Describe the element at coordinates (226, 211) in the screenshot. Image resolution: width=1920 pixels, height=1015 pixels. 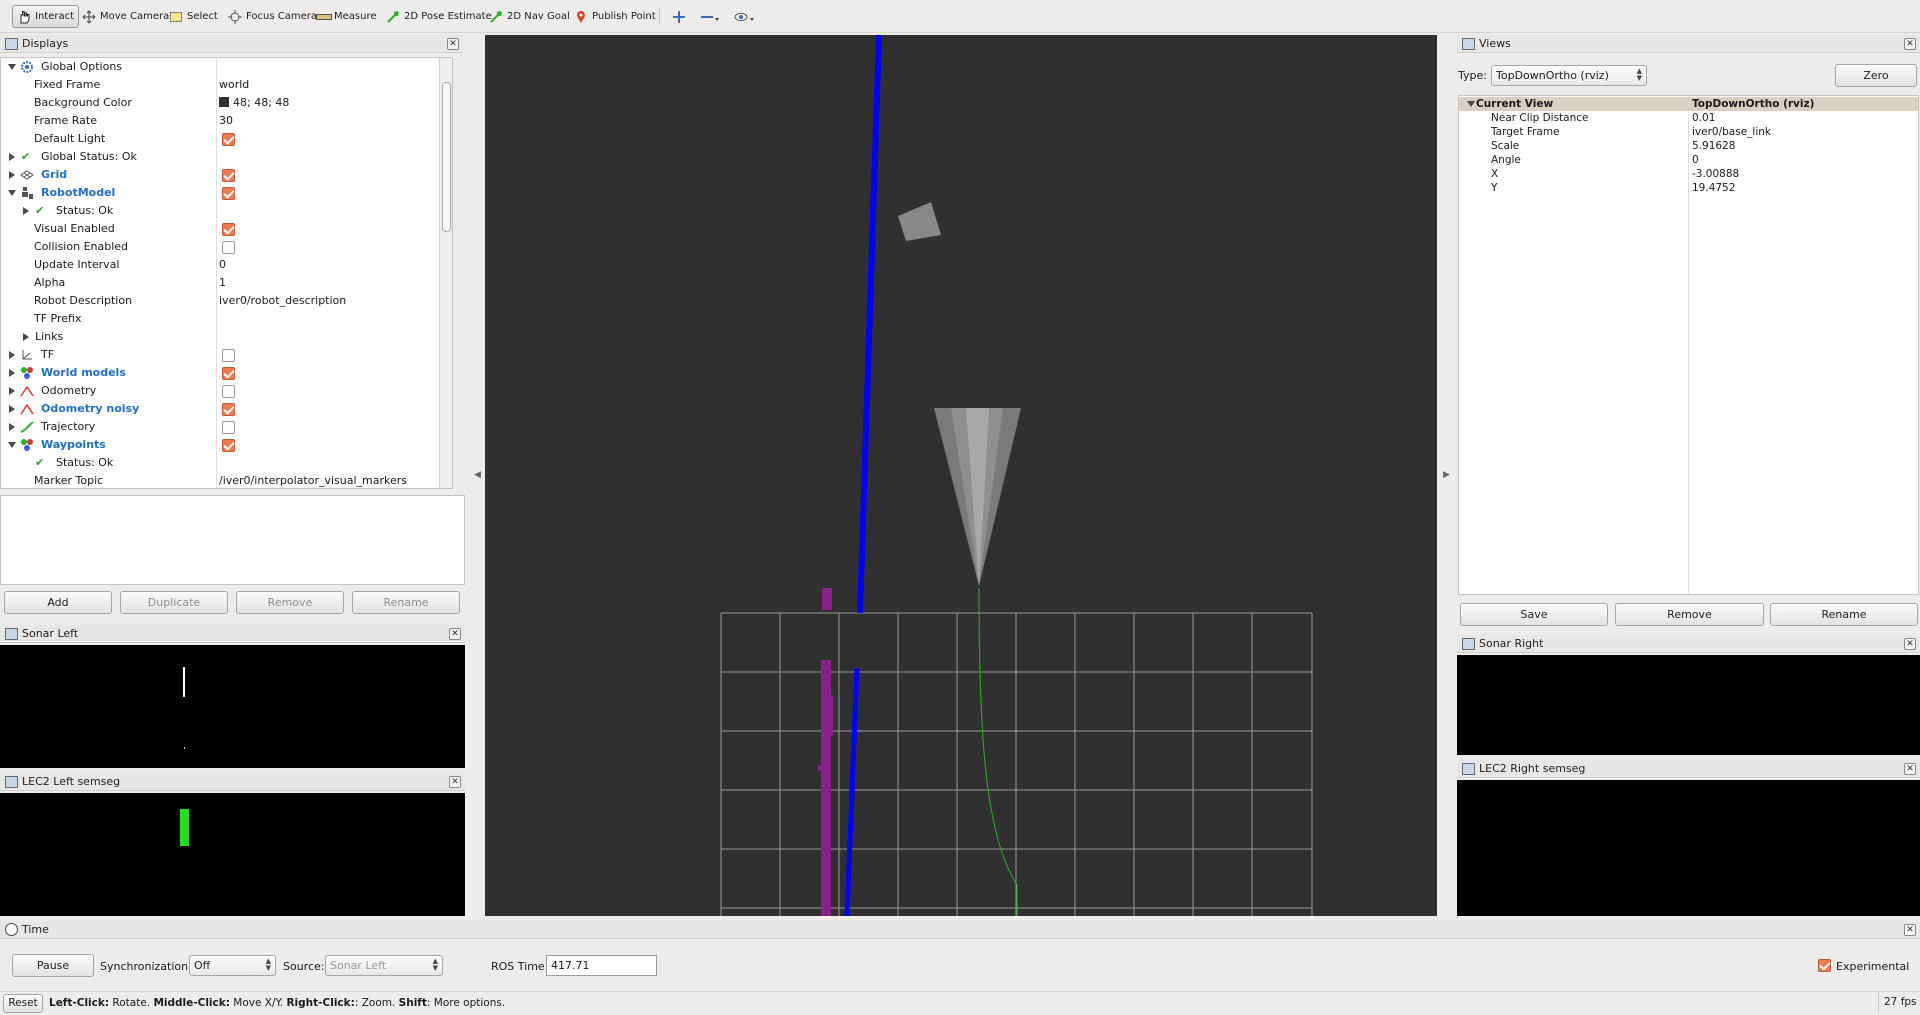
I see `tree-row-robot-status: ✔ Status: Ok` at that location.